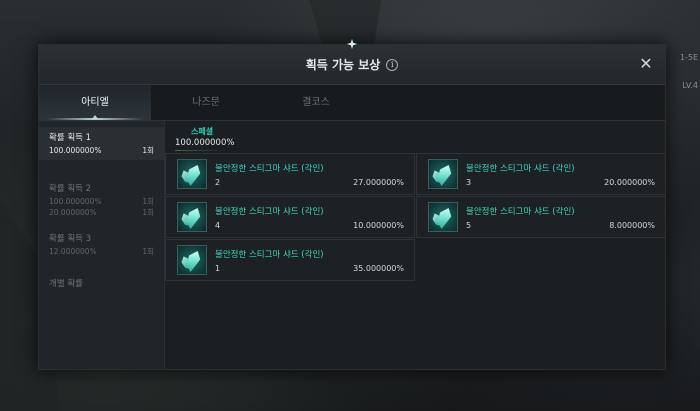 This screenshot has height=411, width=700. I want to click on tab-active-marker-icon, so click(95, 117).